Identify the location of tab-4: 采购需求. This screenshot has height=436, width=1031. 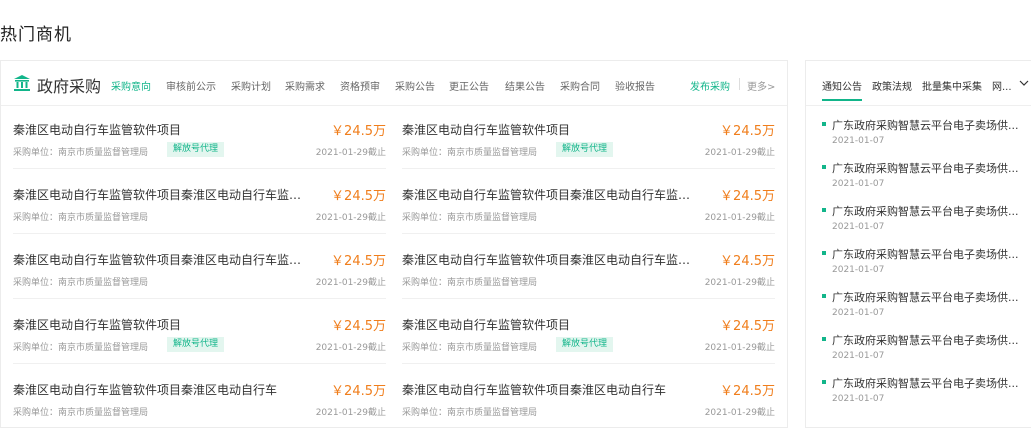
(305, 85).